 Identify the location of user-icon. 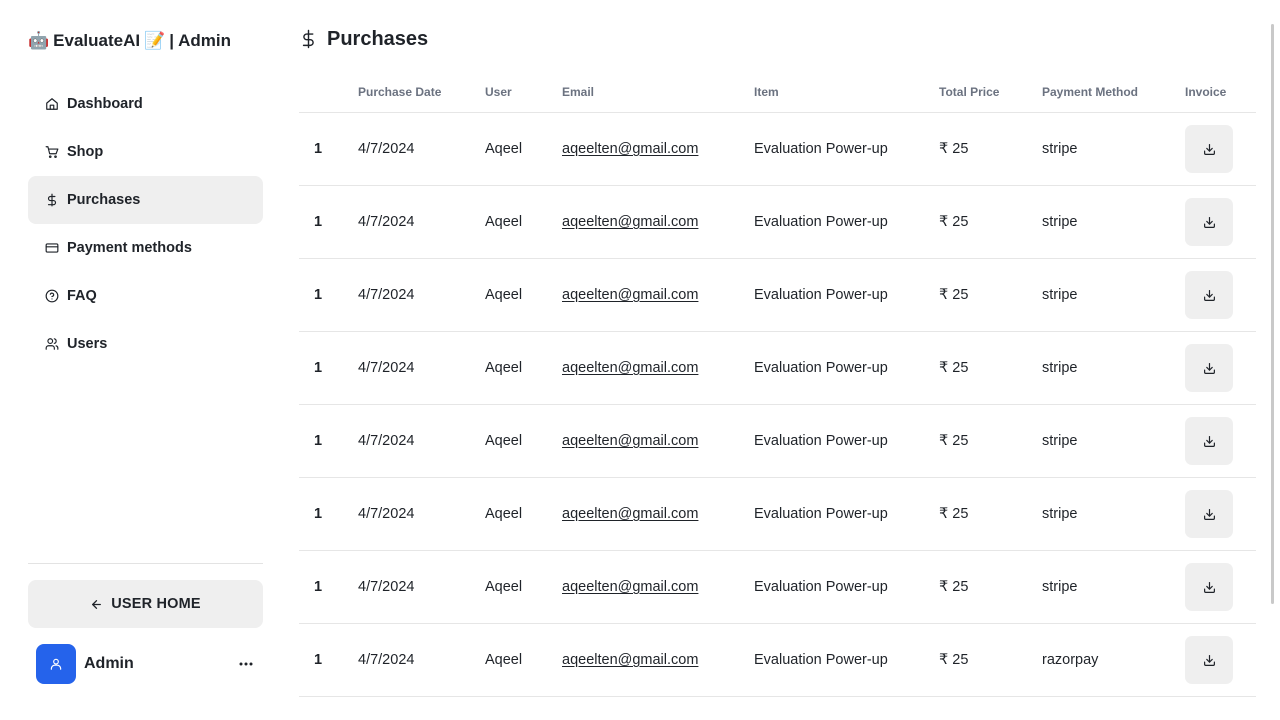
(56, 664).